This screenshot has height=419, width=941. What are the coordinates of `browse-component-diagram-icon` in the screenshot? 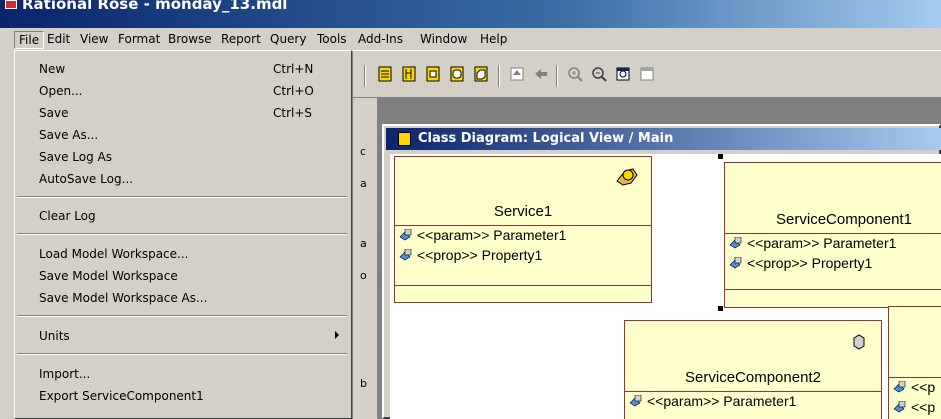 It's located at (433, 74).